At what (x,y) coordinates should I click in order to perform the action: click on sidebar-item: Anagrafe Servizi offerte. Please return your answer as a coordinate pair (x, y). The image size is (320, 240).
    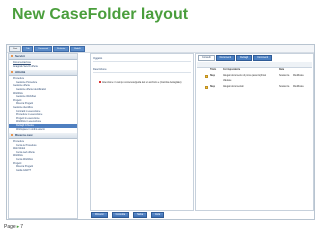
    Looking at the image, I should click on (43, 67).